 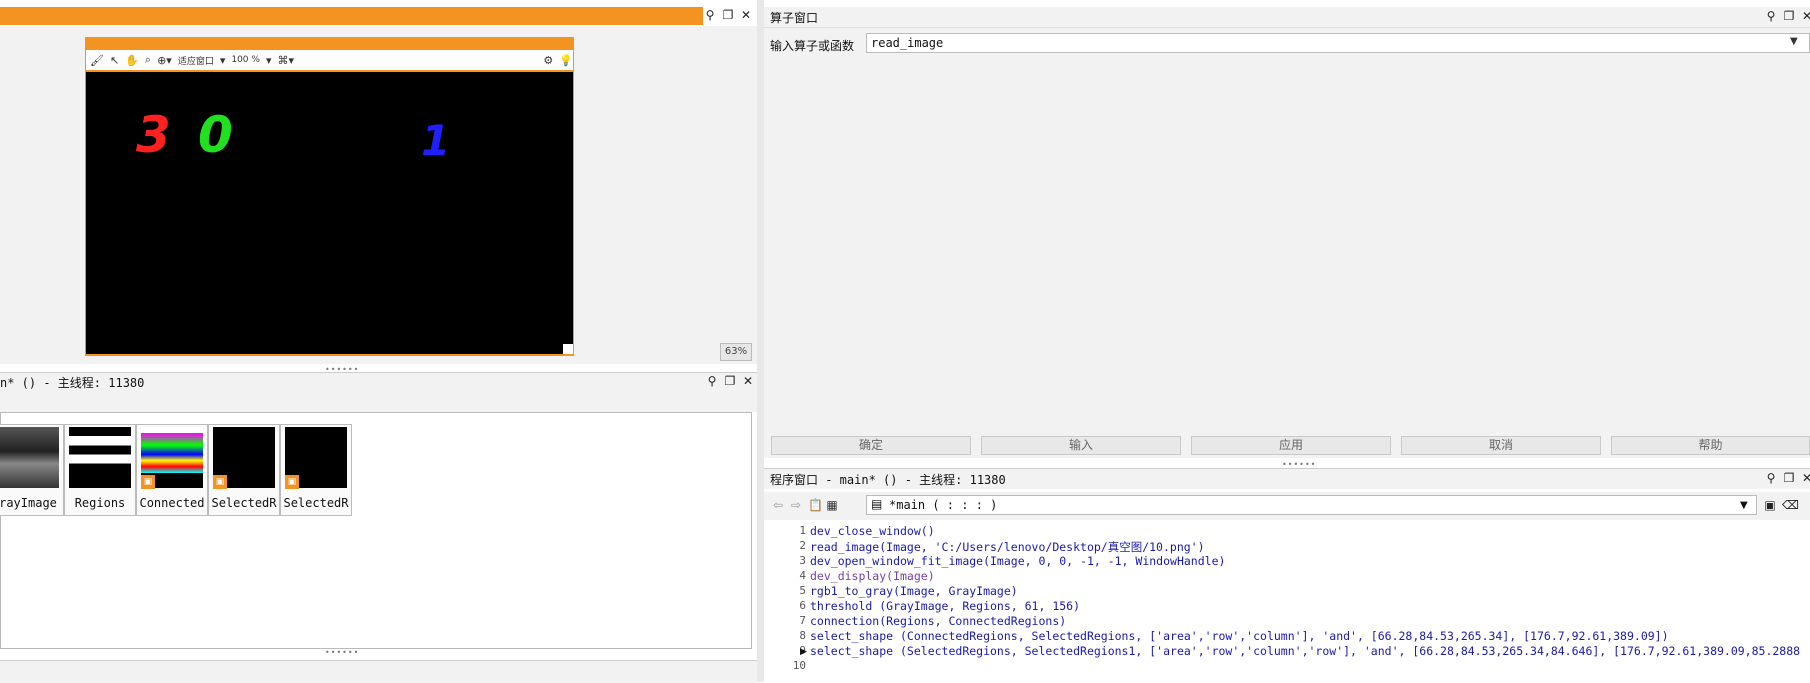 I want to click on variable-thumbnail: rayImage, so click(x=32, y=470).